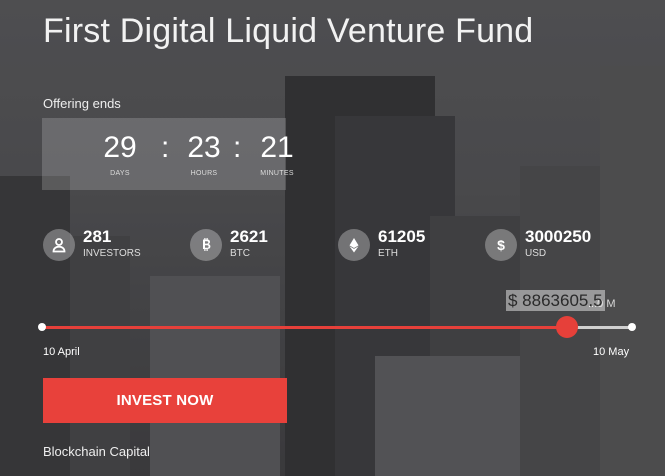 The width and height of the screenshot is (665, 476). What do you see at coordinates (277, 147) in the screenshot?
I see `countdown-minutes-value: 21` at bounding box center [277, 147].